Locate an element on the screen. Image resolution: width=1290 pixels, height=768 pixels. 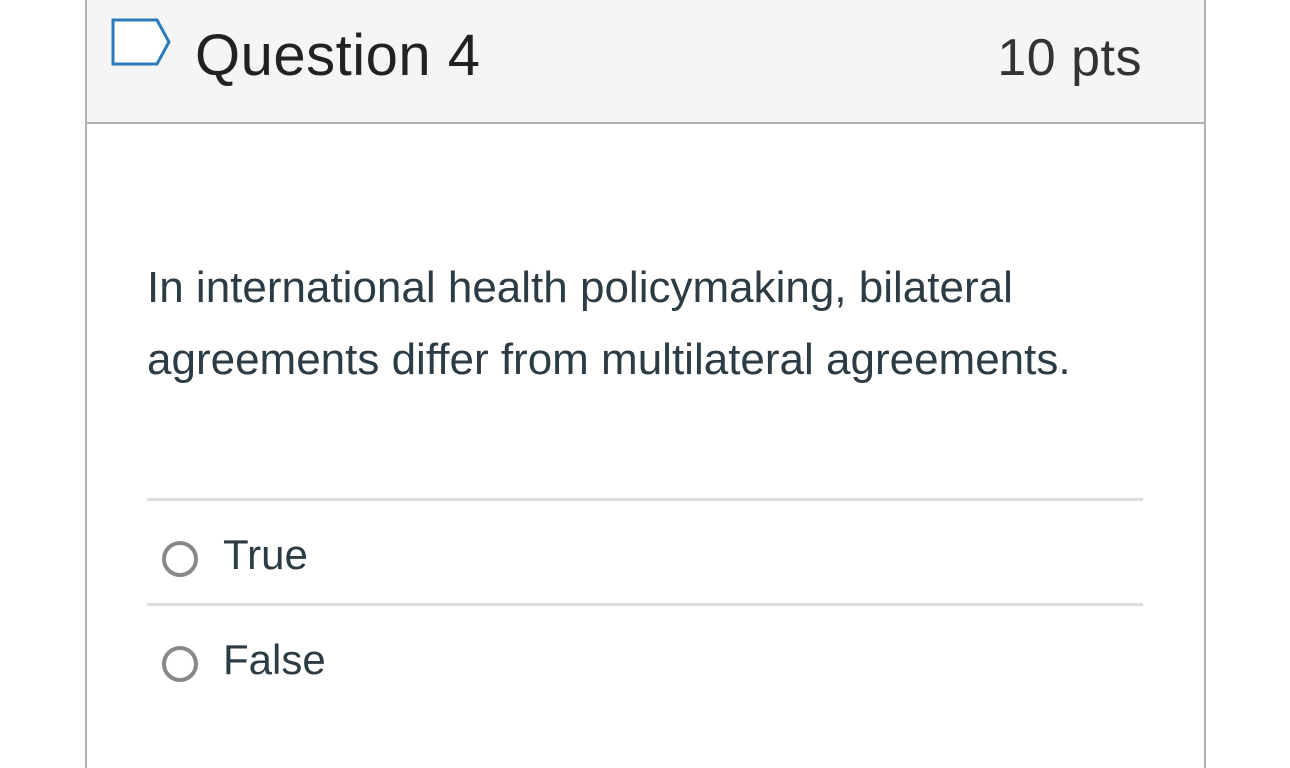
answer-option-true: True is located at coordinates (645, 550).